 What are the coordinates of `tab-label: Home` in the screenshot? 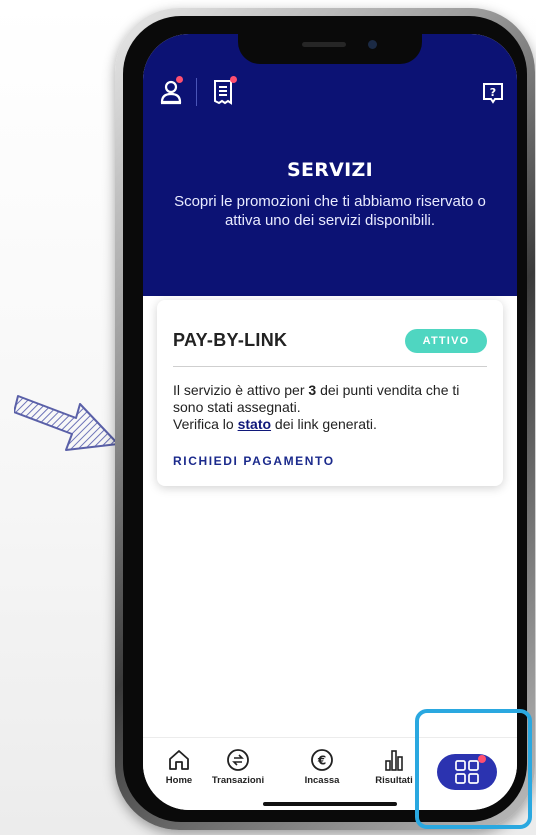 It's located at (179, 780).